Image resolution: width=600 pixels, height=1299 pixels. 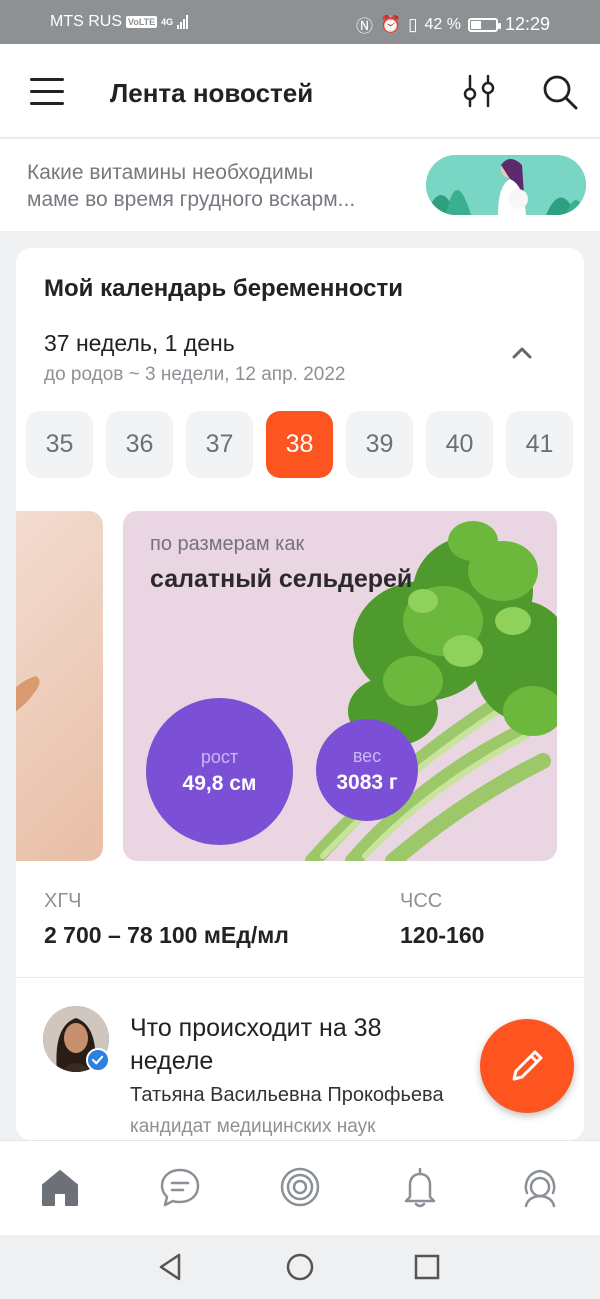 What do you see at coordinates (171, 1267) in the screenshot?
I see `back-icon` at bounding box center [171, 1267].